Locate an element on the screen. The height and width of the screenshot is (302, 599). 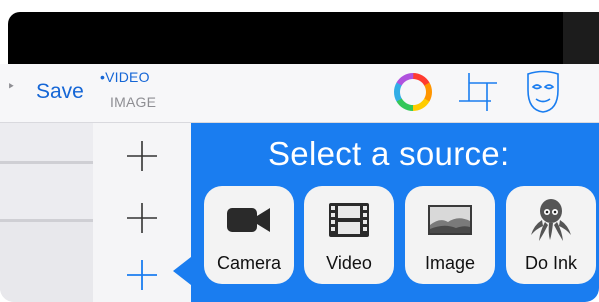
crop-icon is located at coordinates (478, 94).